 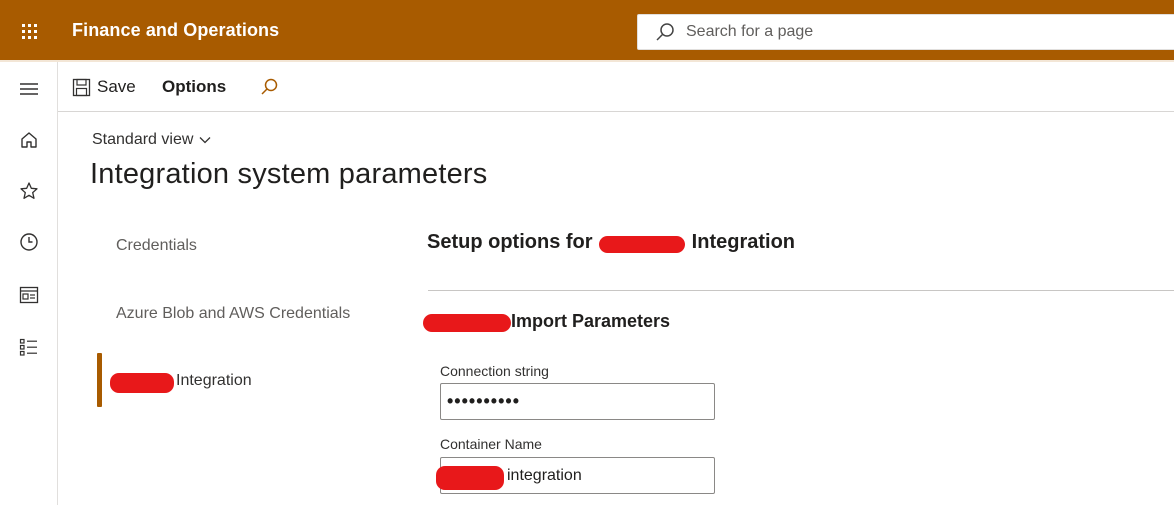 I want to click on app-title: Finance and Operations, so click(x=175, y=30).